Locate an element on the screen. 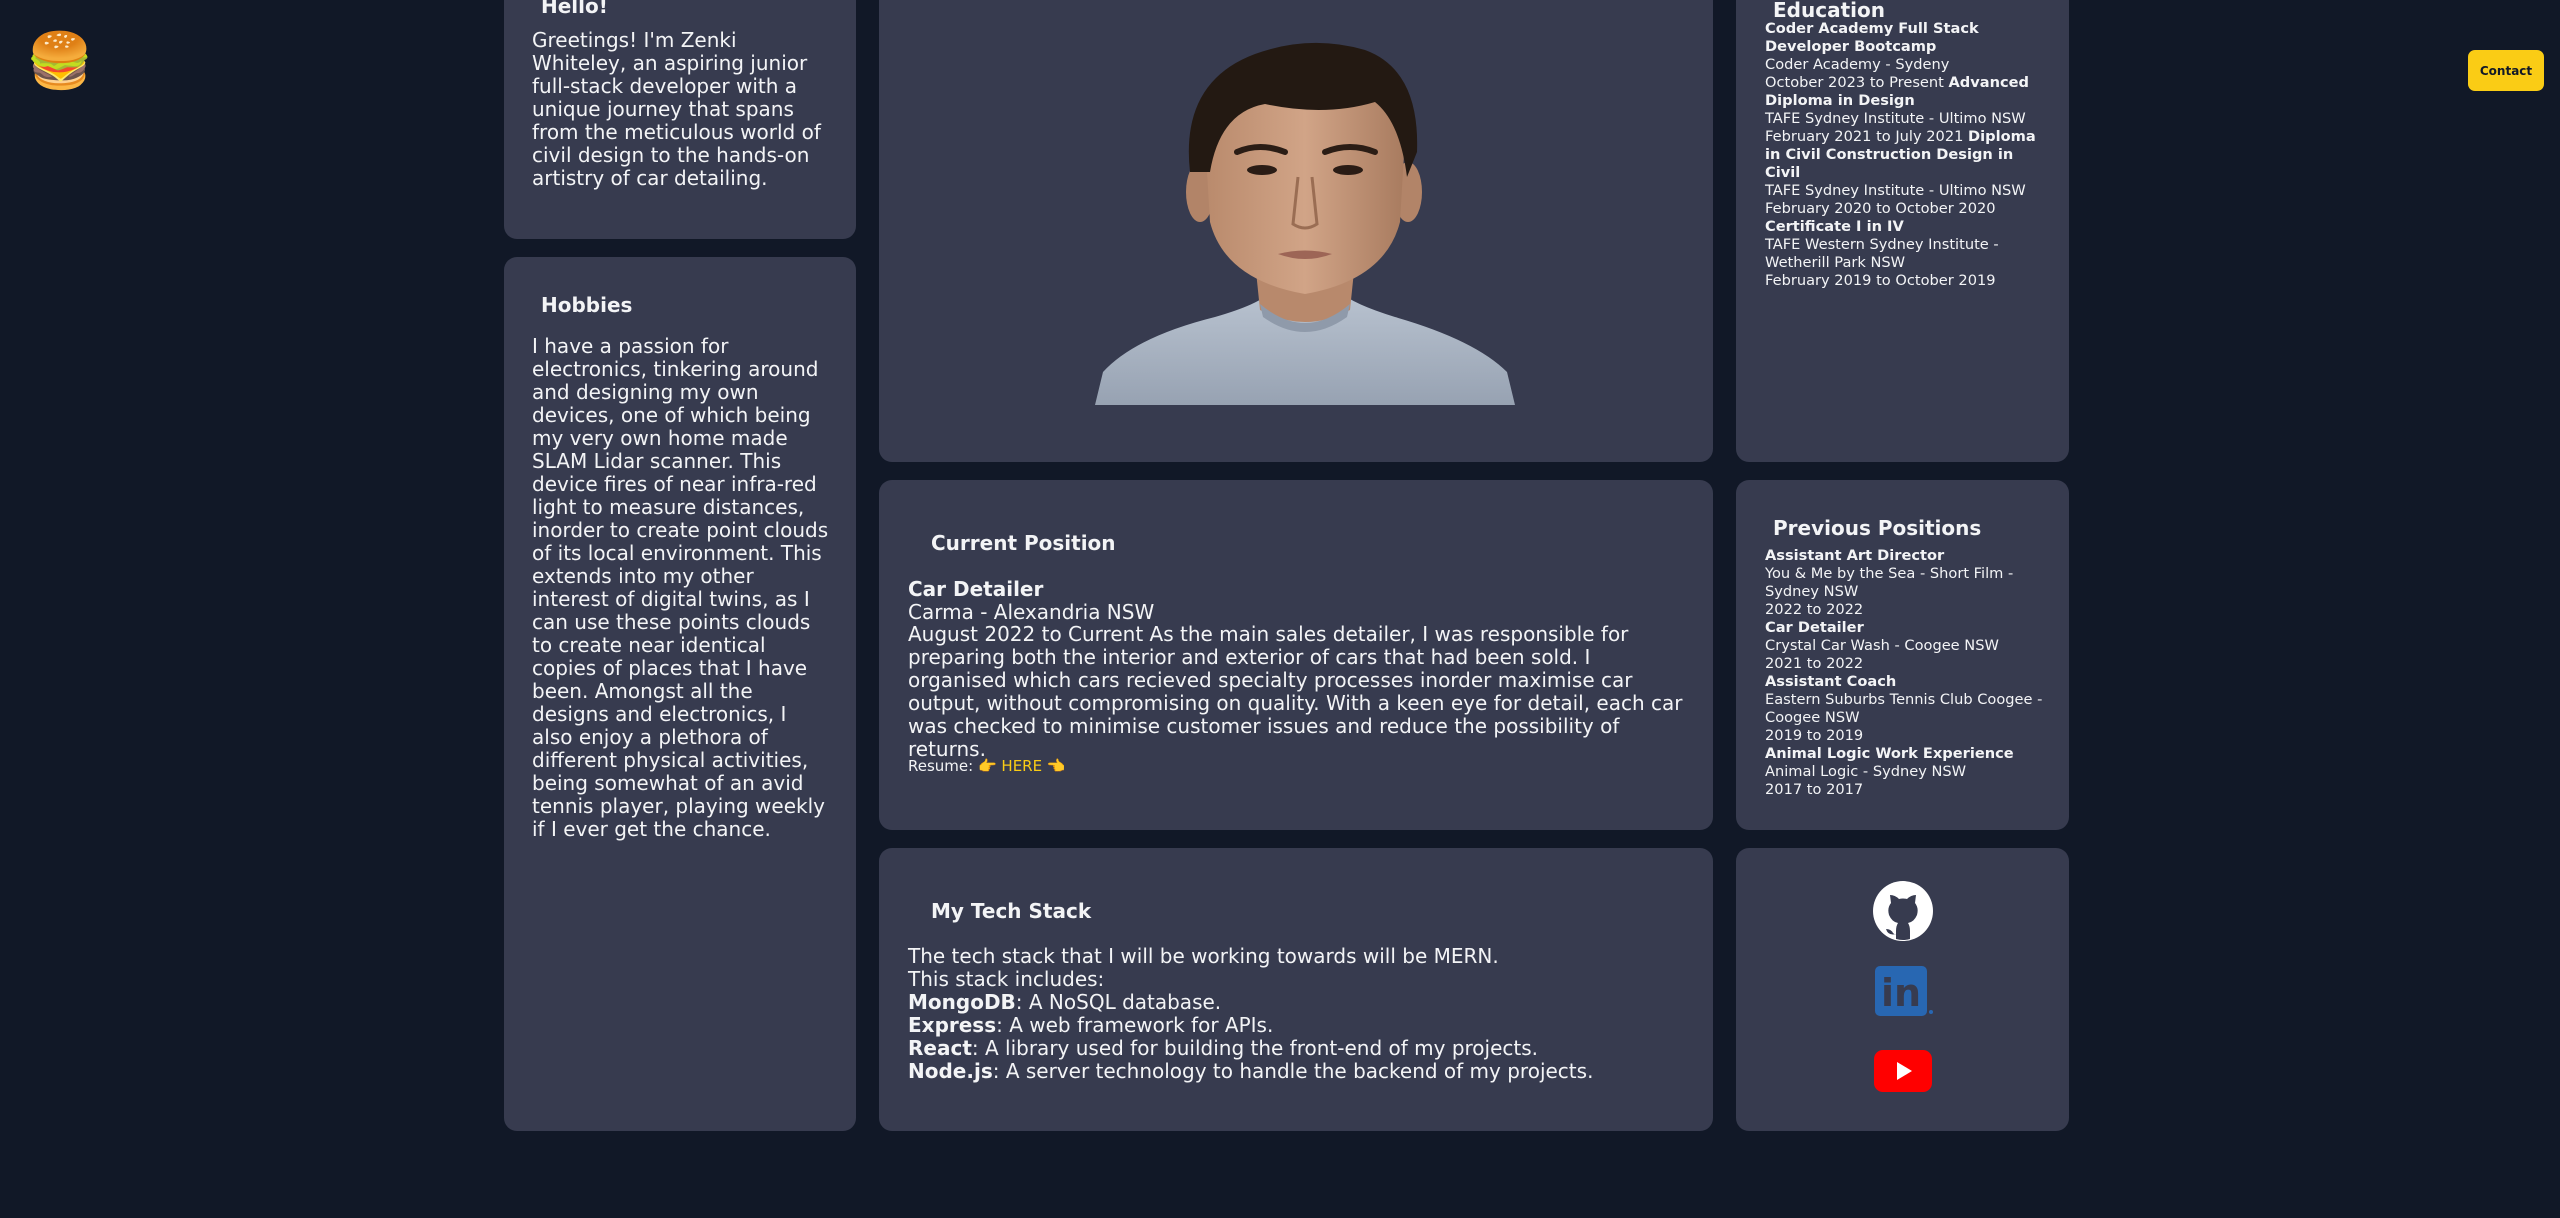 This screenshot has width=2560, height=1218. tech-stack-title: My Tech Stack is located at coordinates (1011, 911).